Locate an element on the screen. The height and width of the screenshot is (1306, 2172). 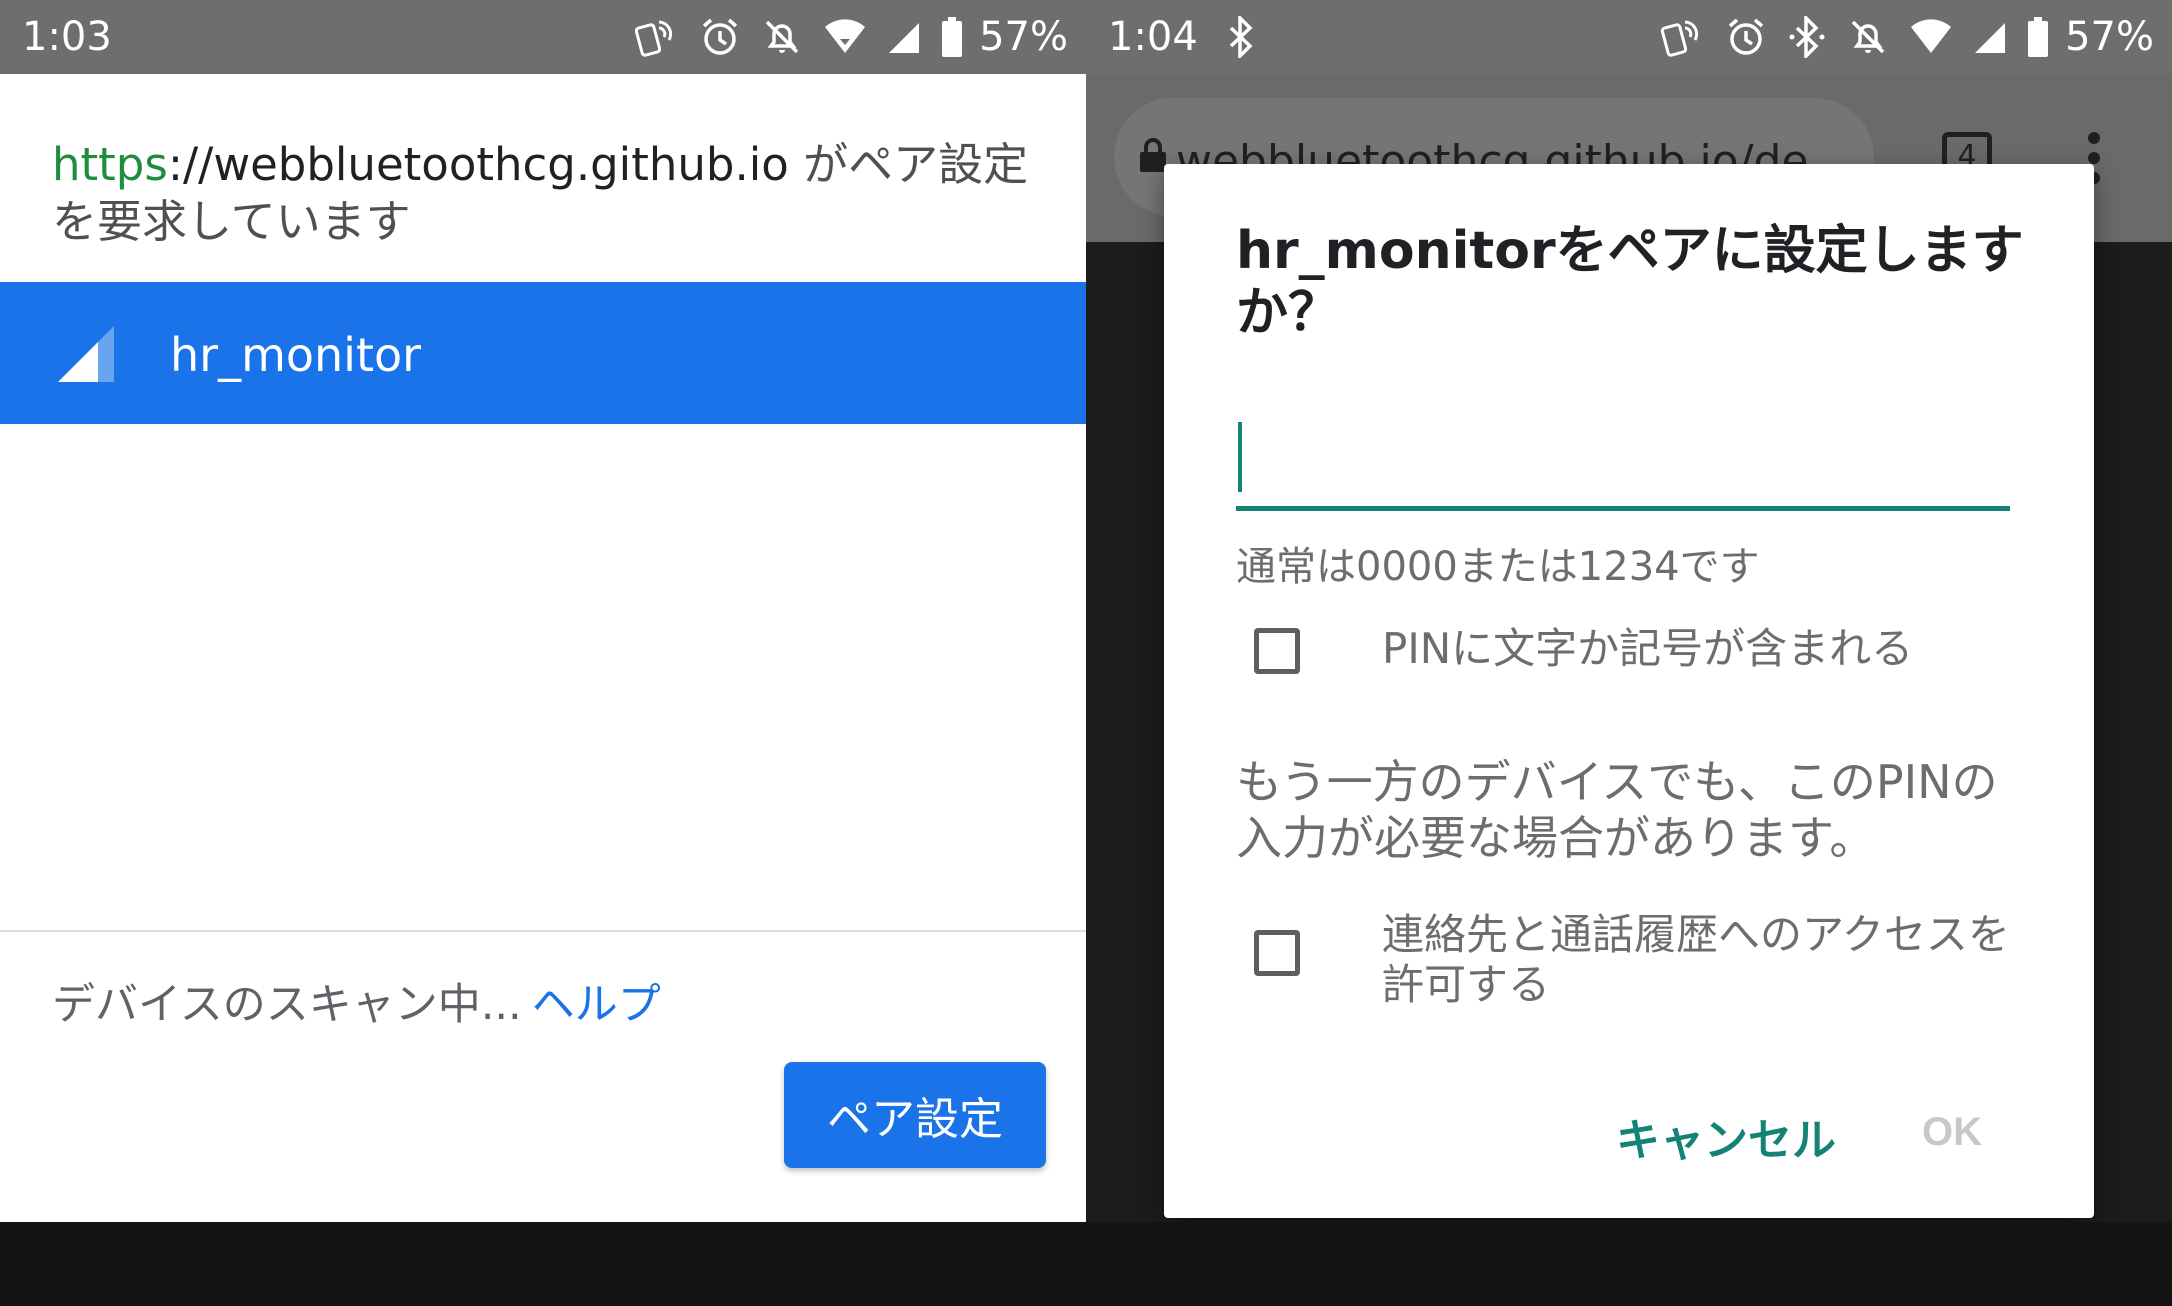
status-bar: 1:04 57% is located at coordinates (1629, 37).